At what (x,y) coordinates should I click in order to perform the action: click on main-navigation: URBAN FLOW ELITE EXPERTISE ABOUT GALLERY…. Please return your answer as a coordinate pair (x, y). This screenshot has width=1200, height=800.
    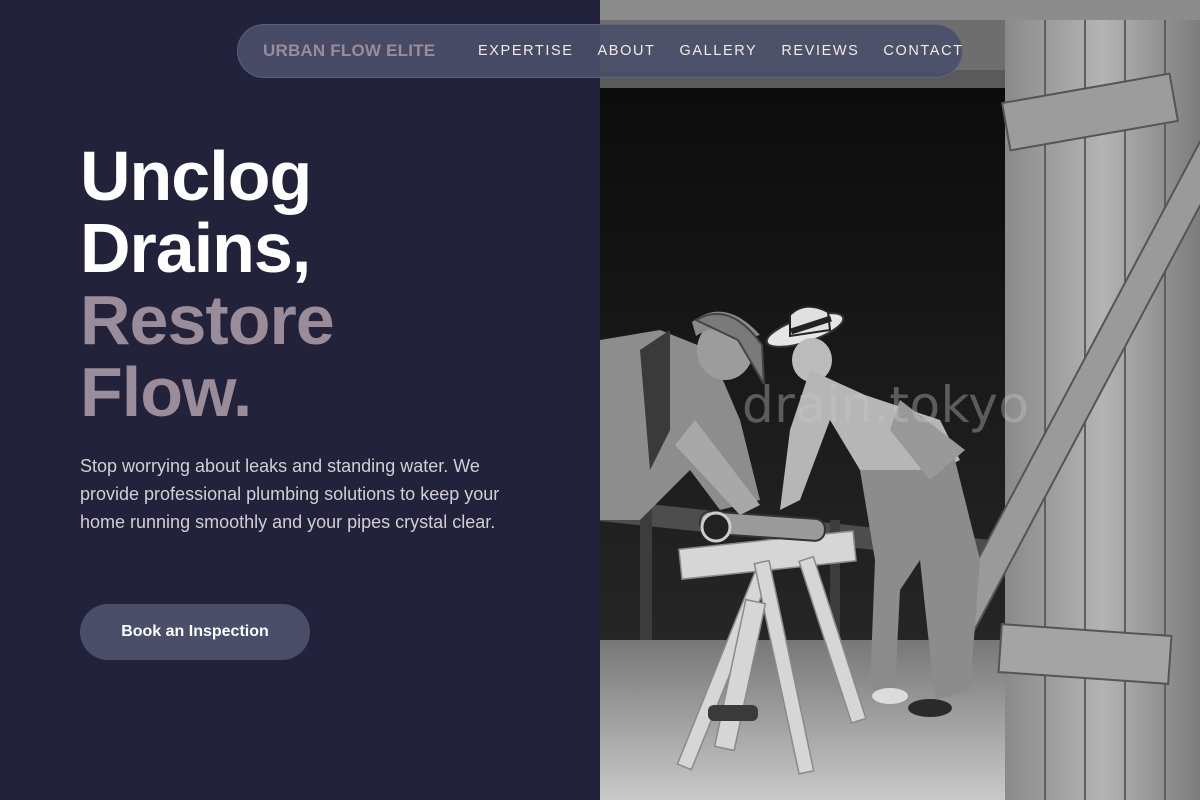
    Looking at the image, I should click on (600, 51).